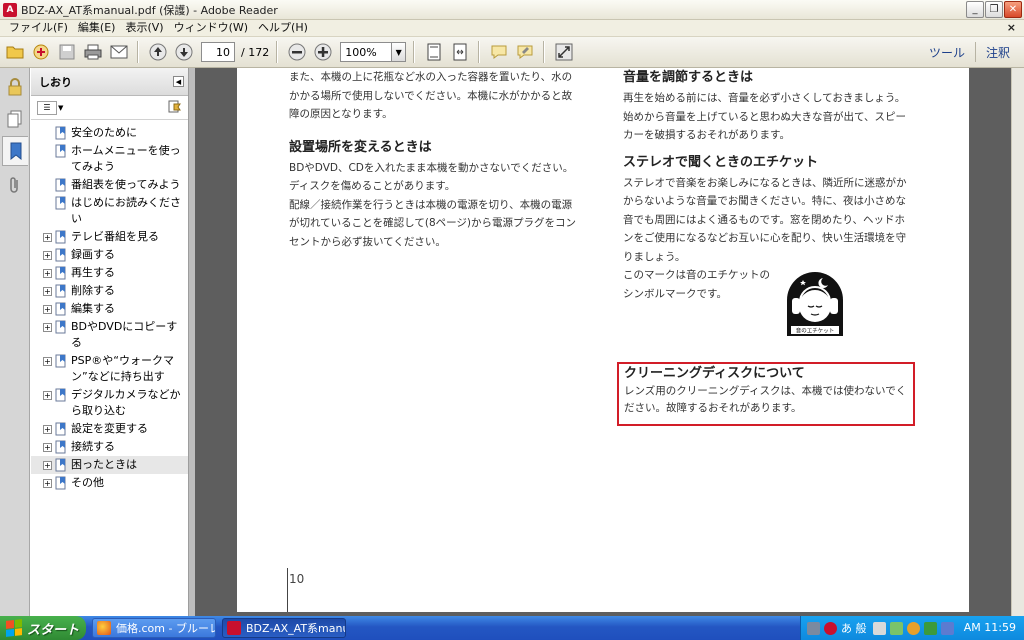  I want to click on menu-help: ヘルプ(H), so click(283, 28).